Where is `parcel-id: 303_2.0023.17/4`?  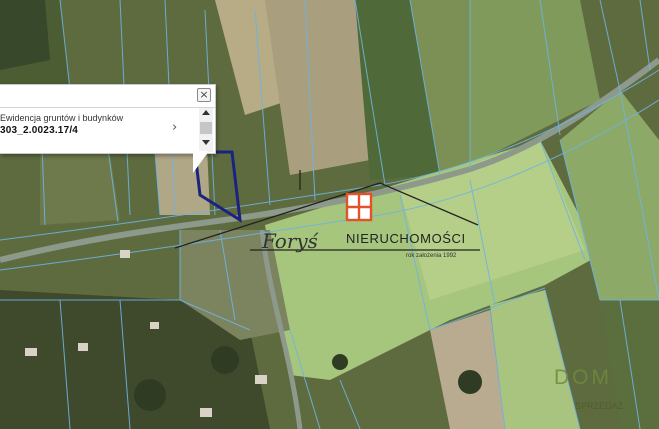
parcel-id: 303_2.0023.17/4 is located at coordinates (39, 130).